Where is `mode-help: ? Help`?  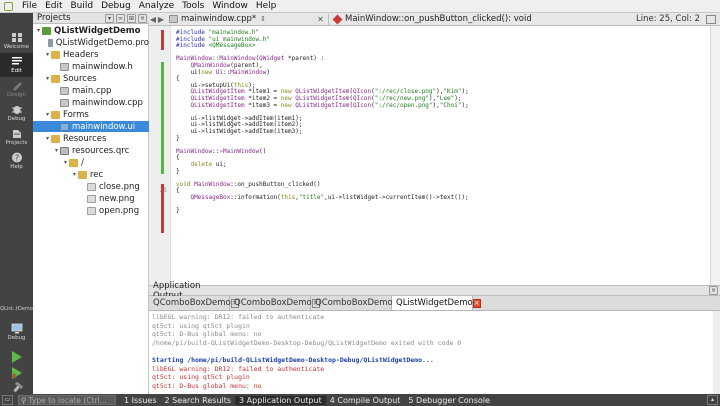
mode-help: ? Help is located at coordinates (16, 161).